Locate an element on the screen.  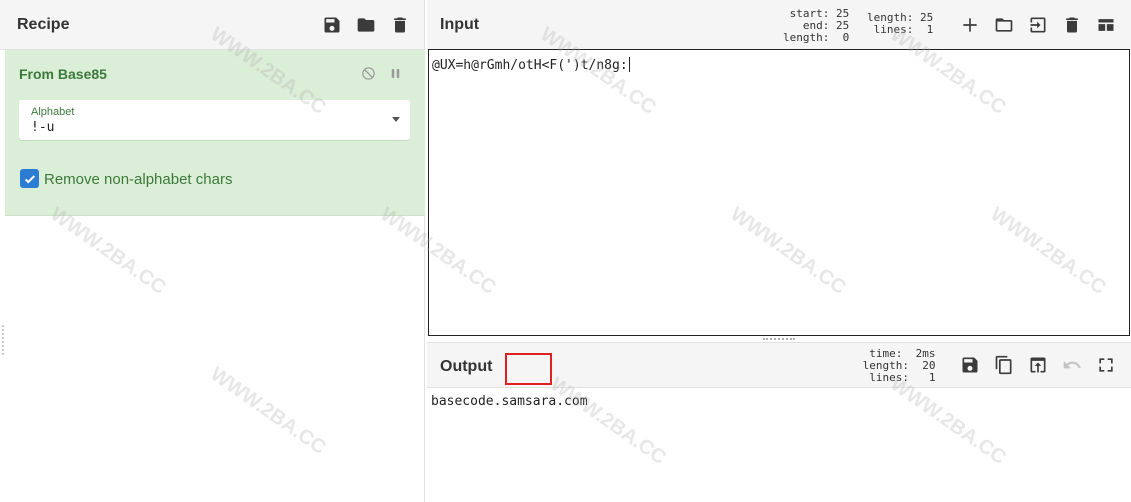
highlight-box is located at coordinates (528, 369).